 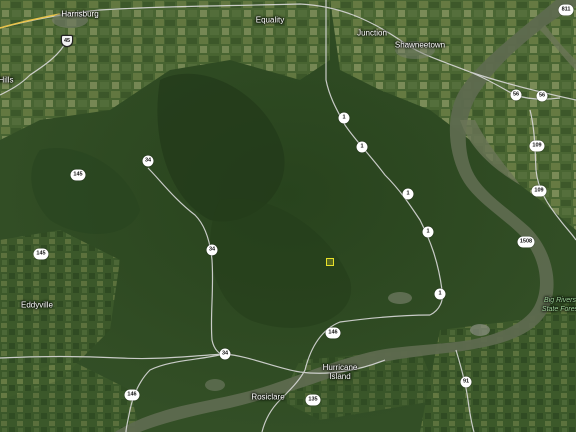 What do you see at coordinates (7, 80) in the screenshot?
I see `town-label-hills: Hills` at bounding box center [7, 80].